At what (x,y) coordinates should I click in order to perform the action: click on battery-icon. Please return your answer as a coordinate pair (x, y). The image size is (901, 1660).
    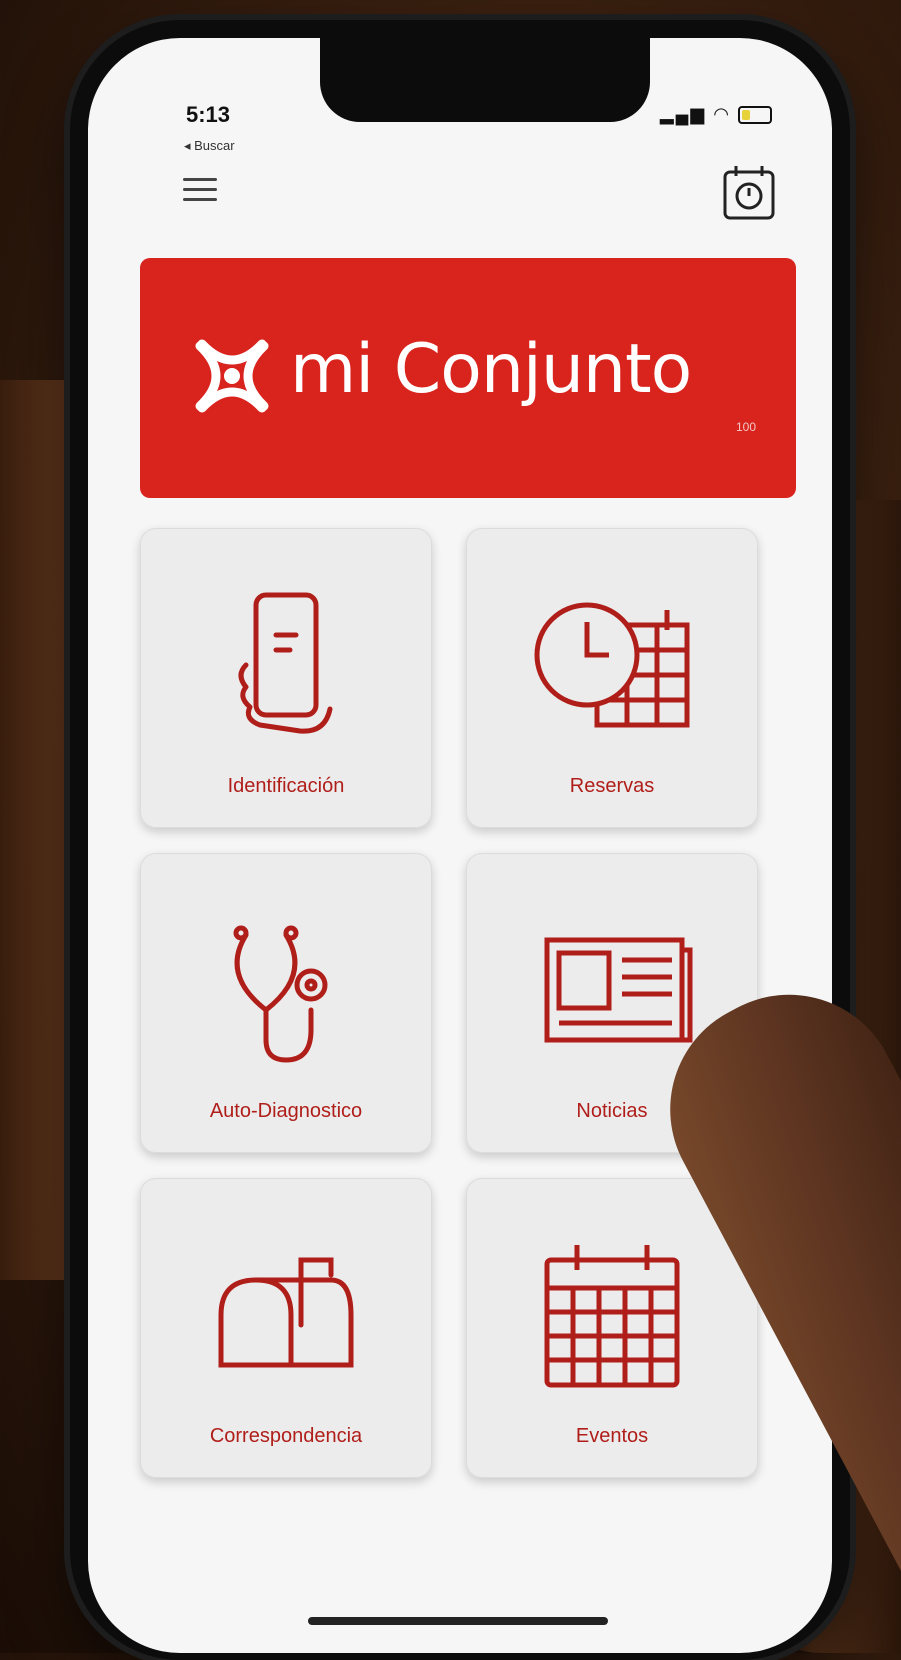
    Looking at the image, I should click on (755, 115).